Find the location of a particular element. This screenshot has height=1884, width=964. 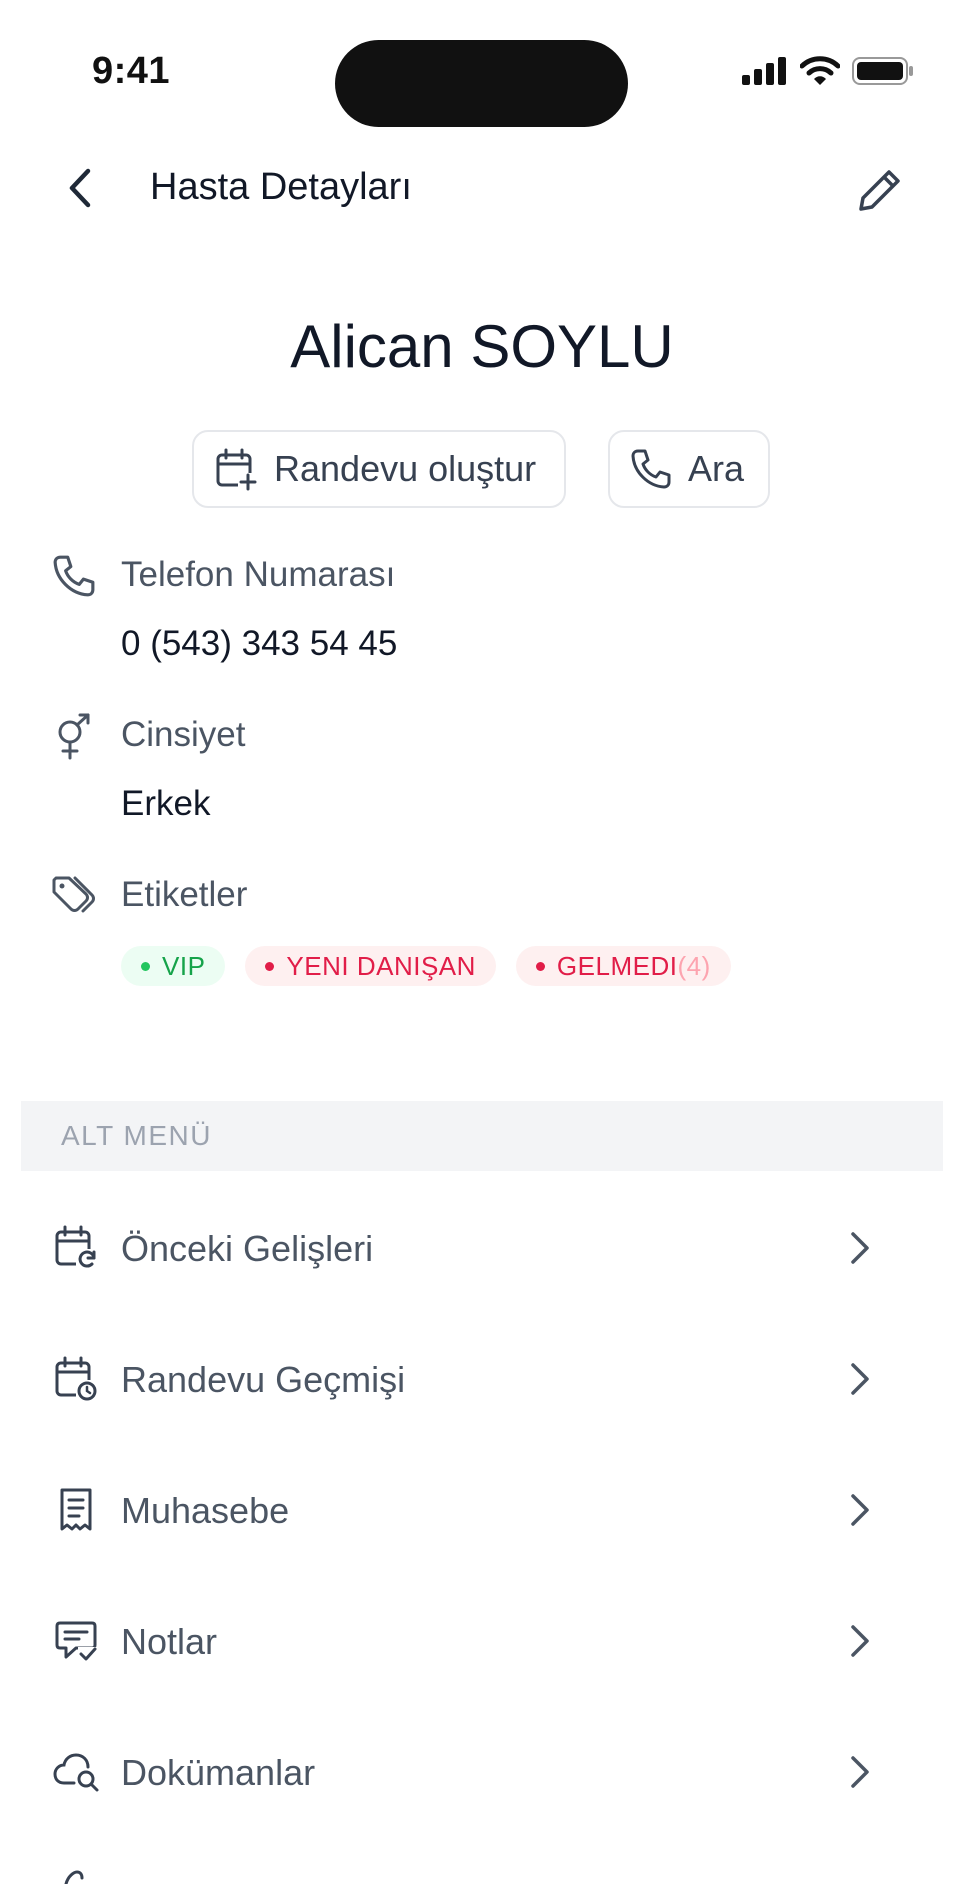

menu-item-label: Dokümanlar is located at coordinates (218, 1772).